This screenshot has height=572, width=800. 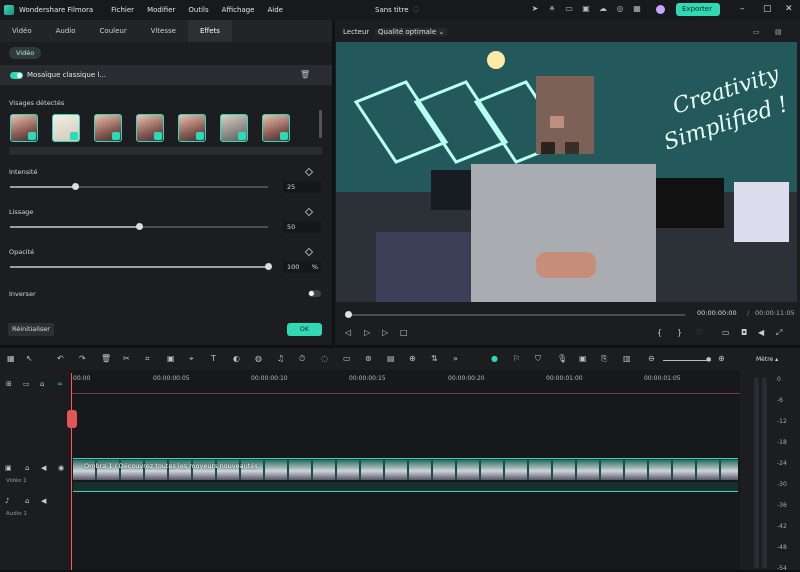 What do you see at coordinates (455, 358) in the screenshot?
I see `more-icon: »` at bounding box center [455, 358].